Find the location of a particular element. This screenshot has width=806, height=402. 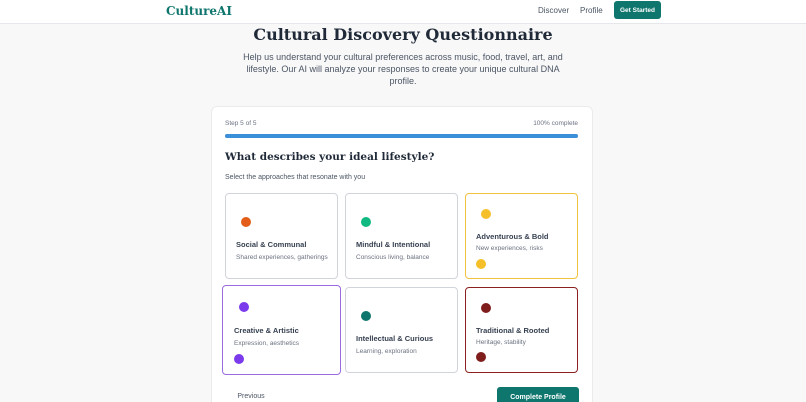

option-desc: Expression, aesthetics is located at coordinates (267, 343).